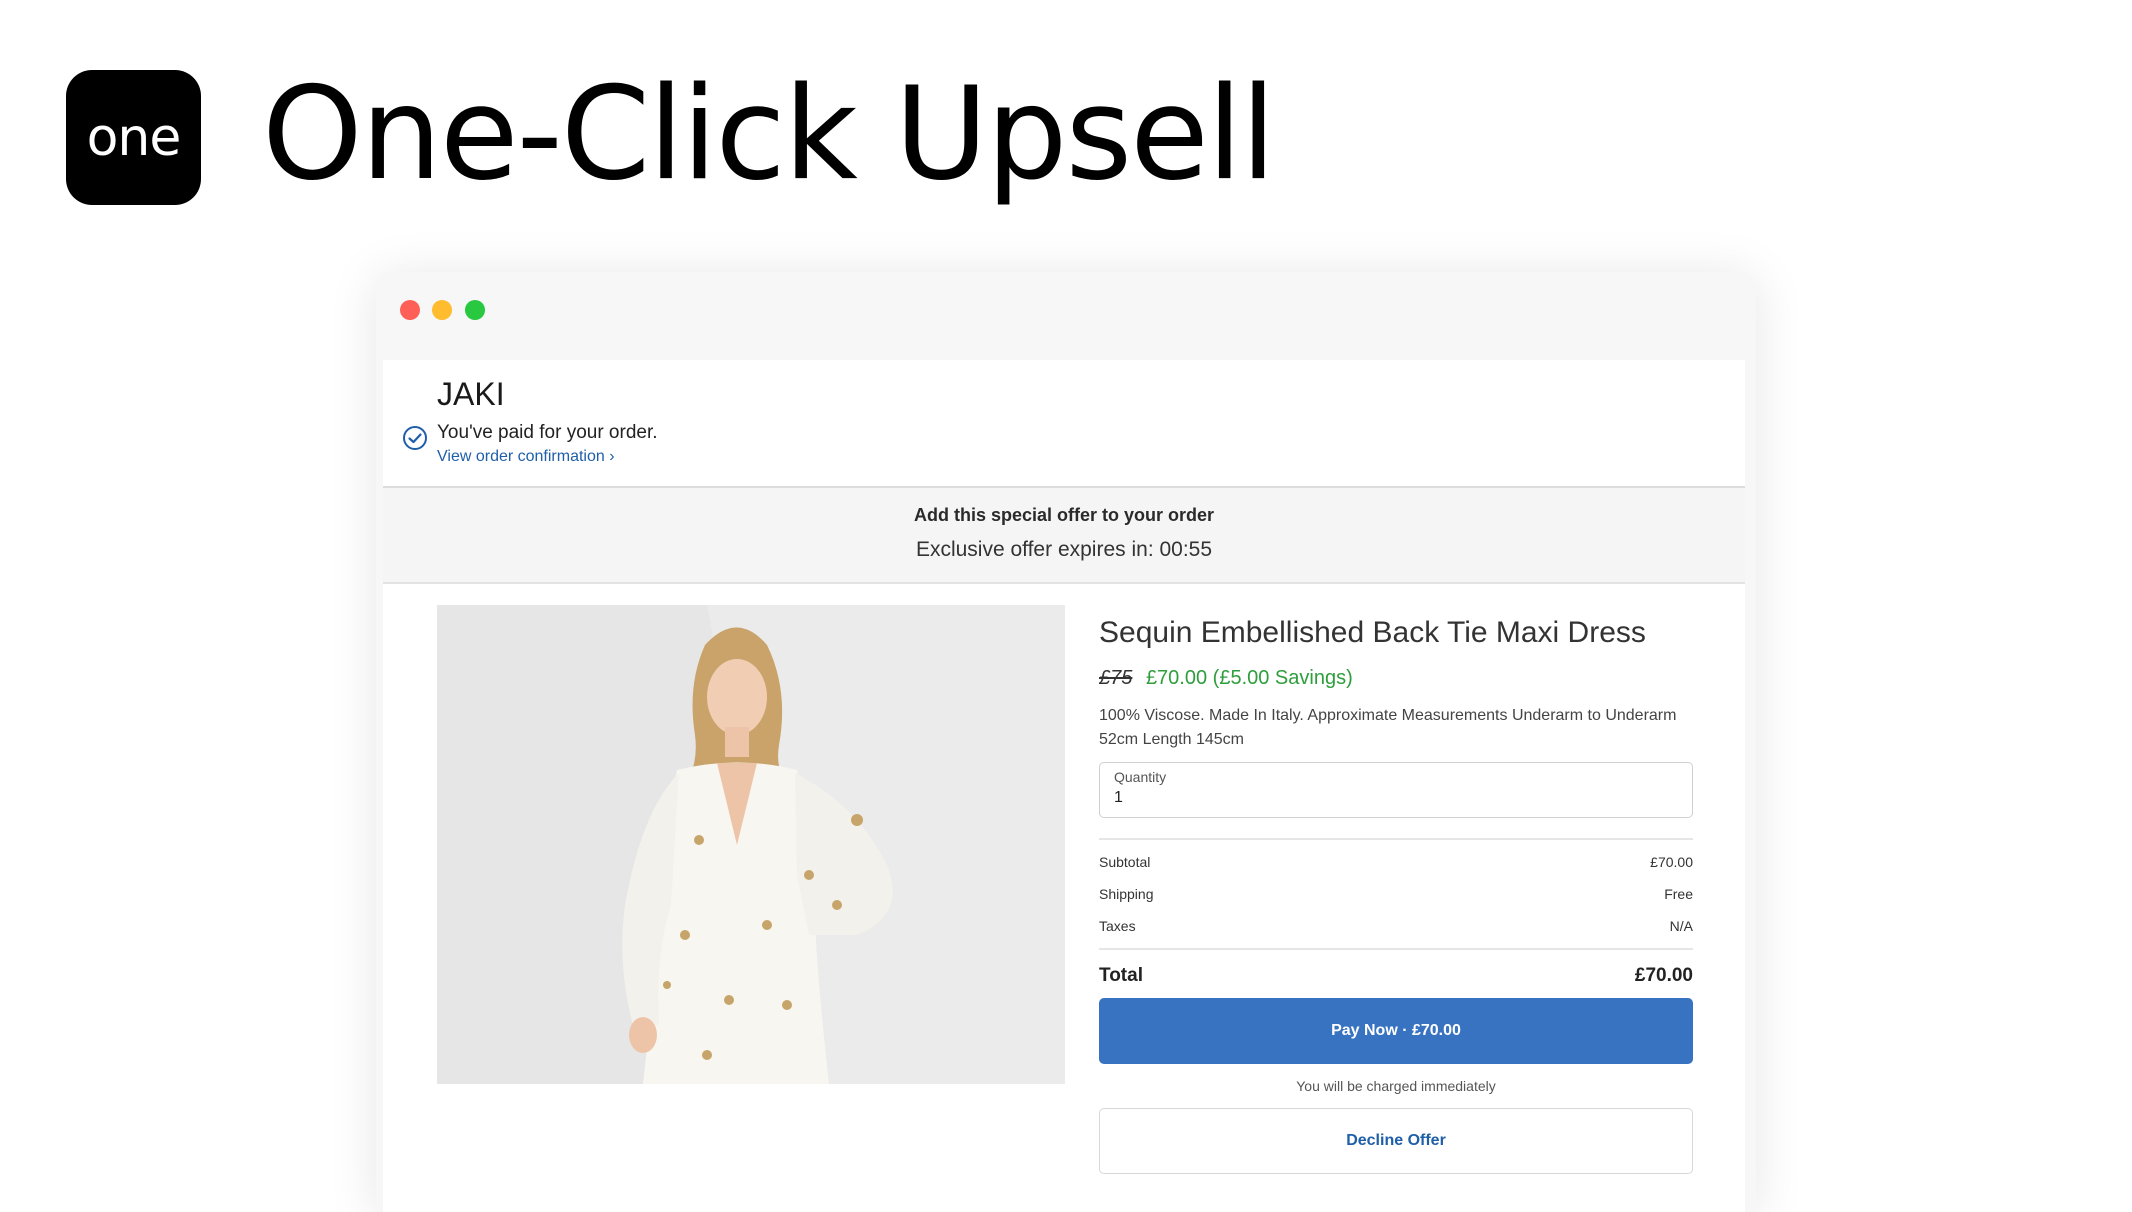 The image size is (2132, 1212). I want to click on decline-offer-button: Decline Offer, so click(1396, 1141).